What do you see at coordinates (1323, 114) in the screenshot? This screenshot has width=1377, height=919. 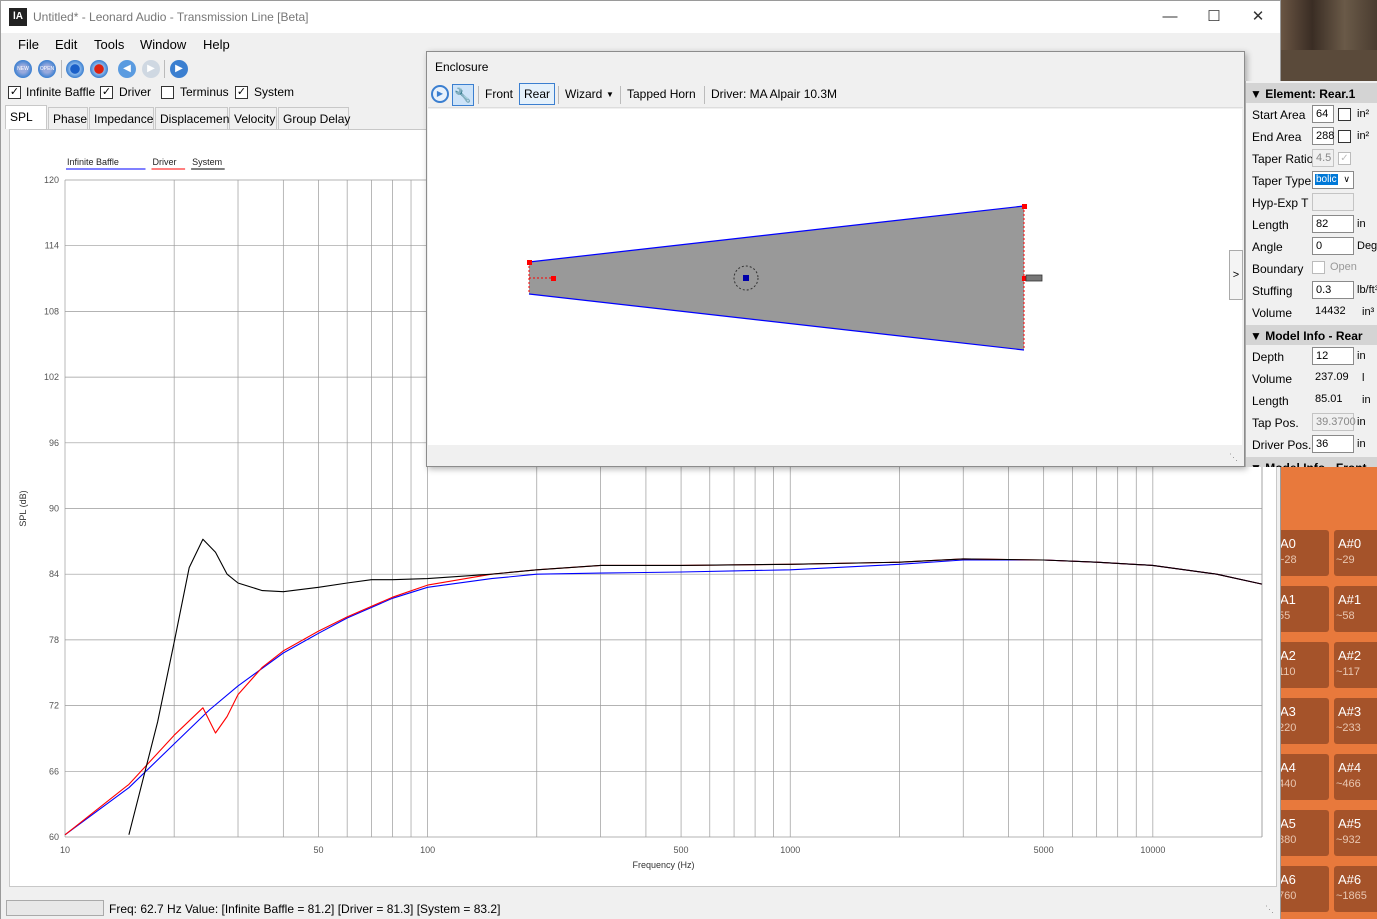 I see `element-start-area-field: 64` at bounding box center [1323, 114].